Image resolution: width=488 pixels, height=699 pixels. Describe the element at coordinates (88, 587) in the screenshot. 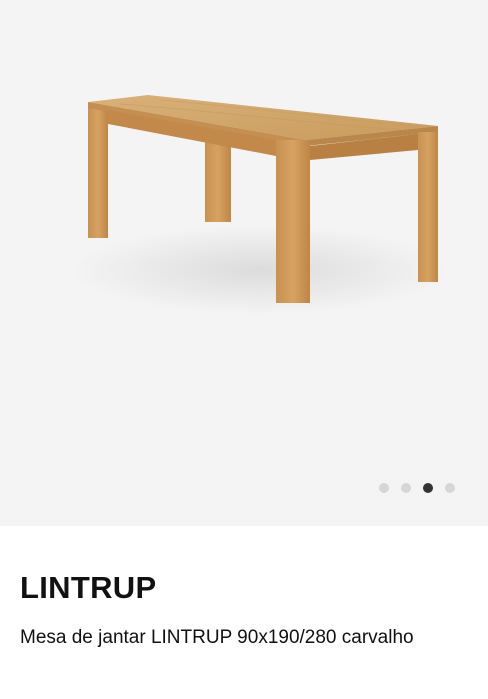

I see `product-title: LINTRUP` at that location.